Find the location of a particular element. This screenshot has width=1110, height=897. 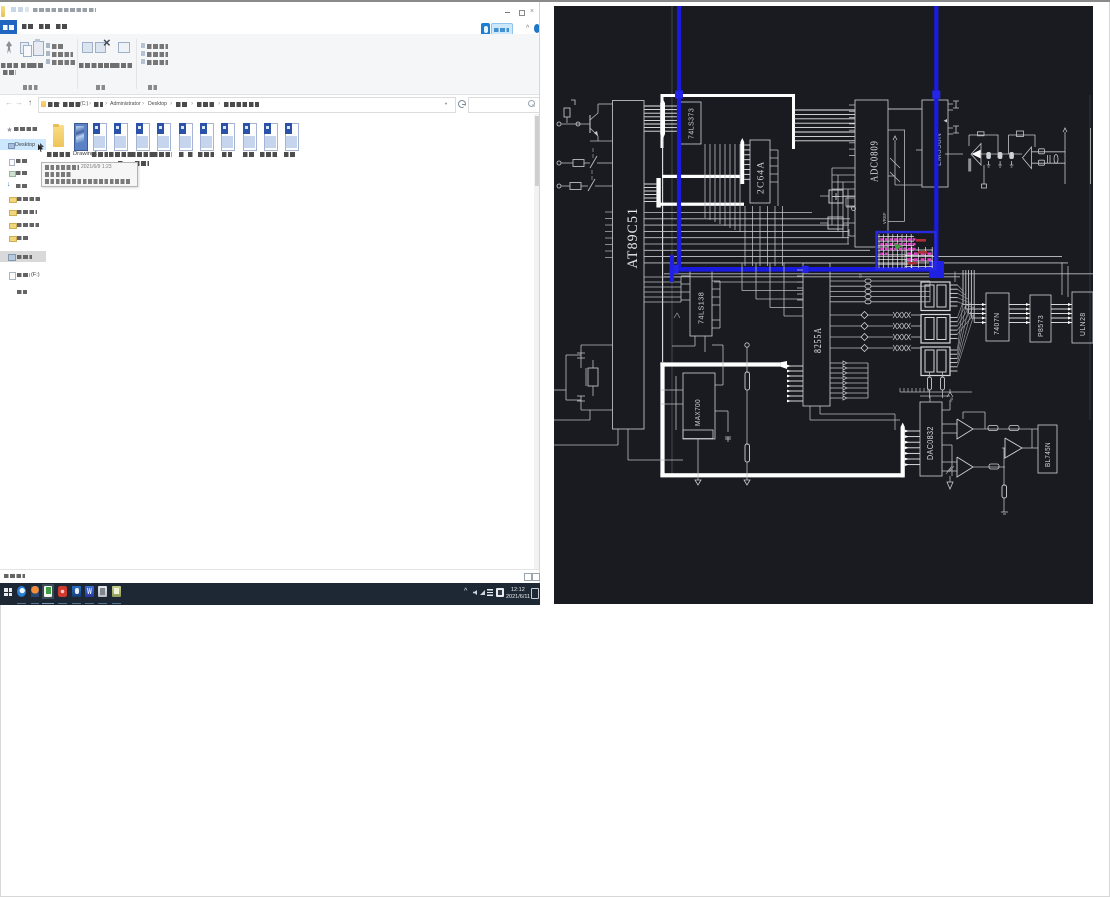

svg-text: 7407N is located at coordinates (997, 323).